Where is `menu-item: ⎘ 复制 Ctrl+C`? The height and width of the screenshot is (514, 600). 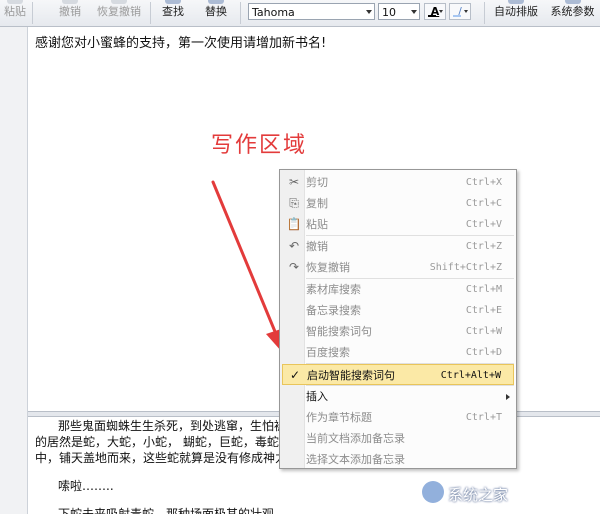
menu-item: ⎘ 复制 Ctrl+C is located at coordinates (398, 203).